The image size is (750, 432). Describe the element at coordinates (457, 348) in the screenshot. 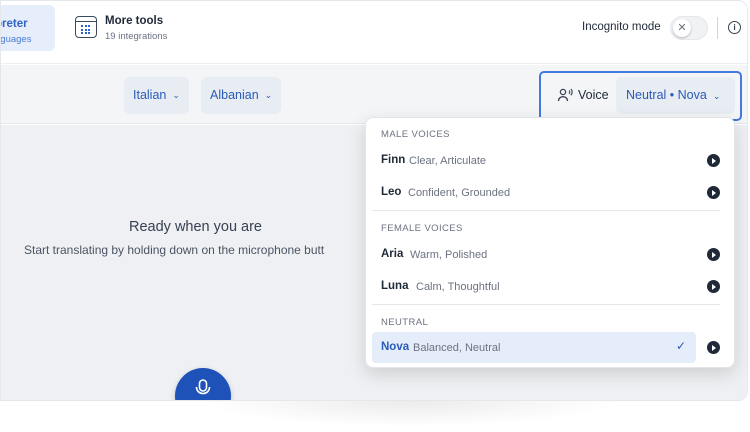

I see `voice-option-desc: Balanced, Neutral` at that location.